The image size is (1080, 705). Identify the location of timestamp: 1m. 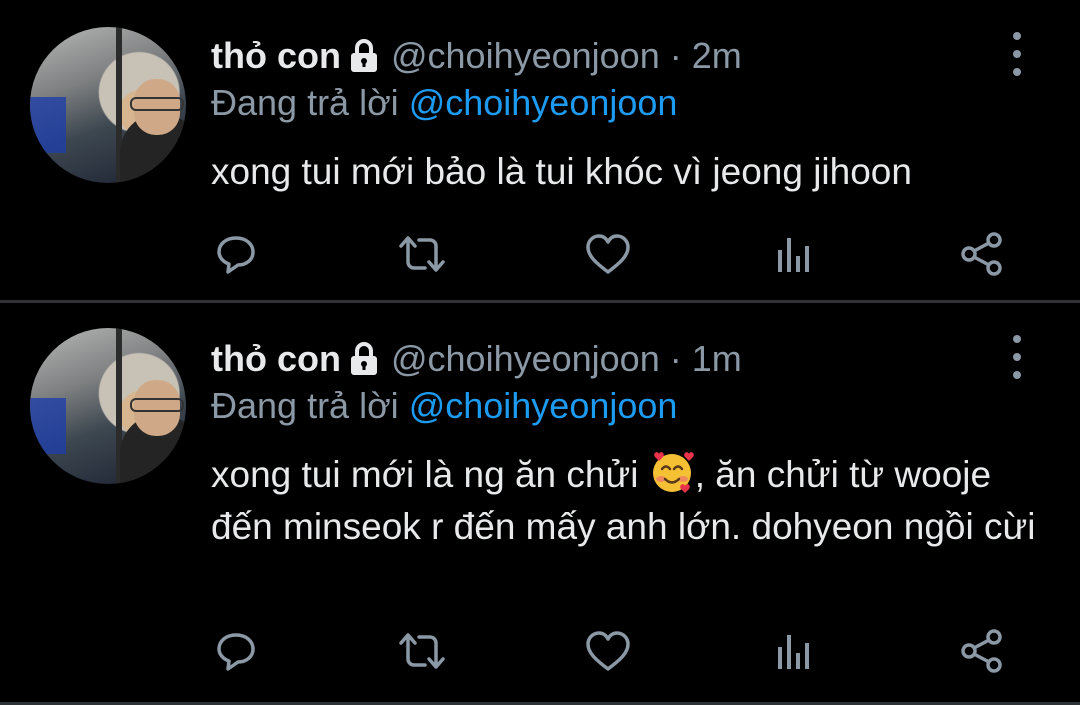
(717, 359).